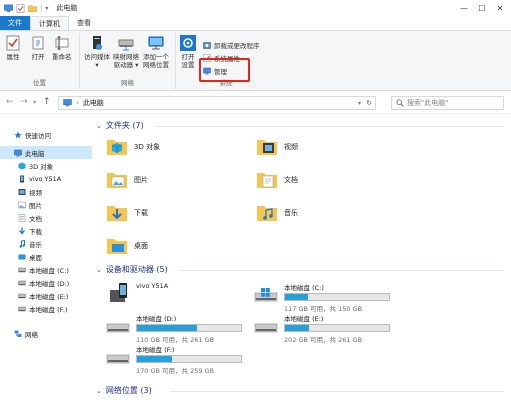 This screenshot has width=511, height=400. I want to click on section-network-header: ⌄ 网络位置 (3), so click(124, 390).